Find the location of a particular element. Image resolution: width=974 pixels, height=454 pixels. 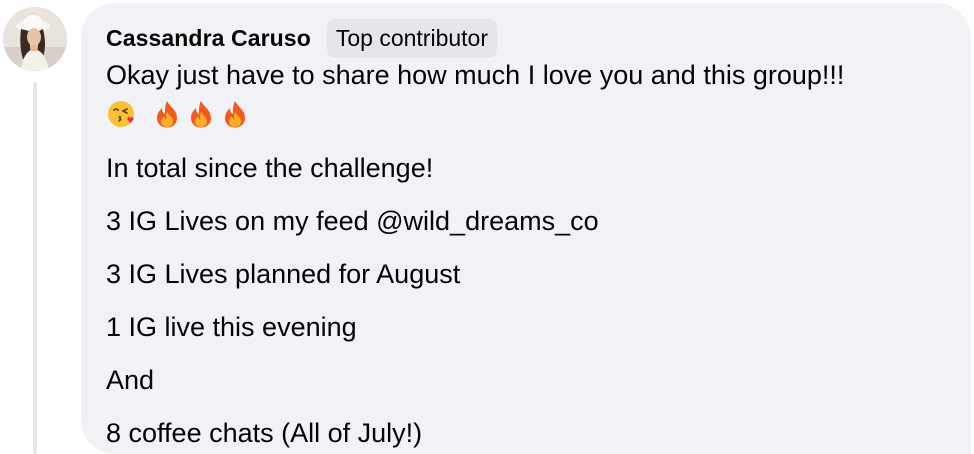

comment-line-4: 3 IG Lives planned for August is located at coordinates (283, 274).